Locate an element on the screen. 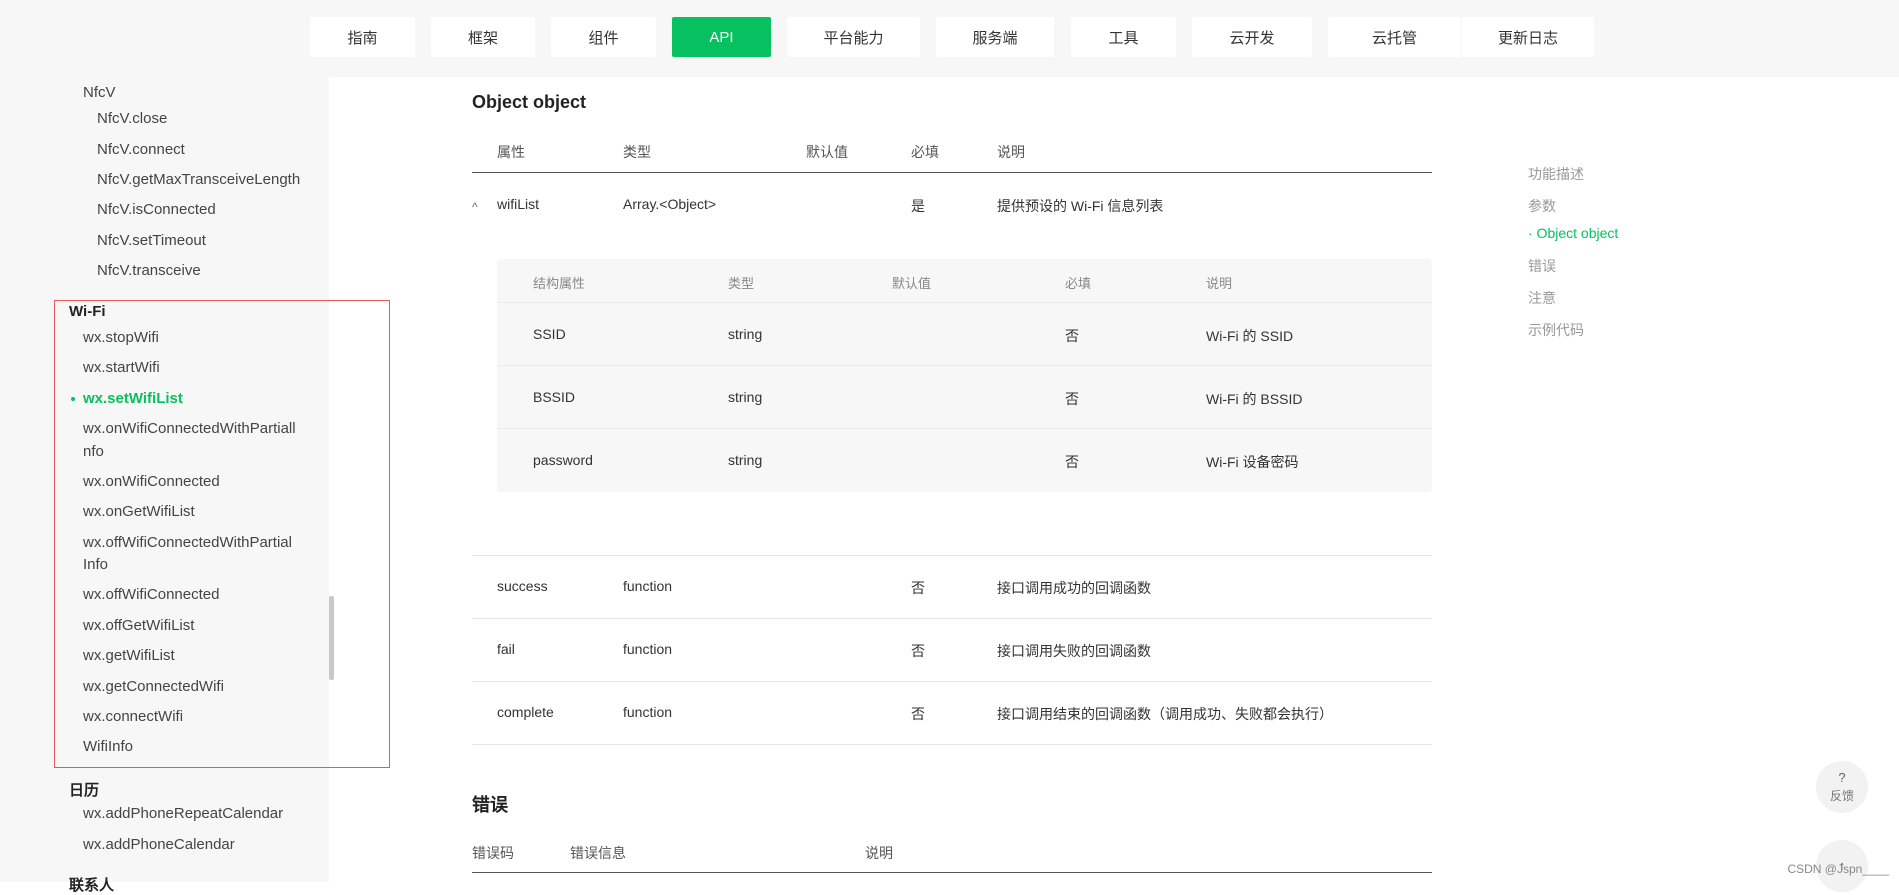 The image size is (1899, 895). toc-item: 示例代码 is located at coordinates (1556, 330).